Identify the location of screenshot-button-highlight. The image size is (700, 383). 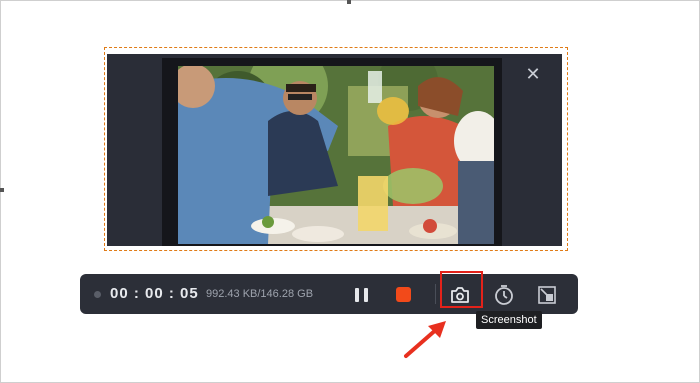
(461, 289).